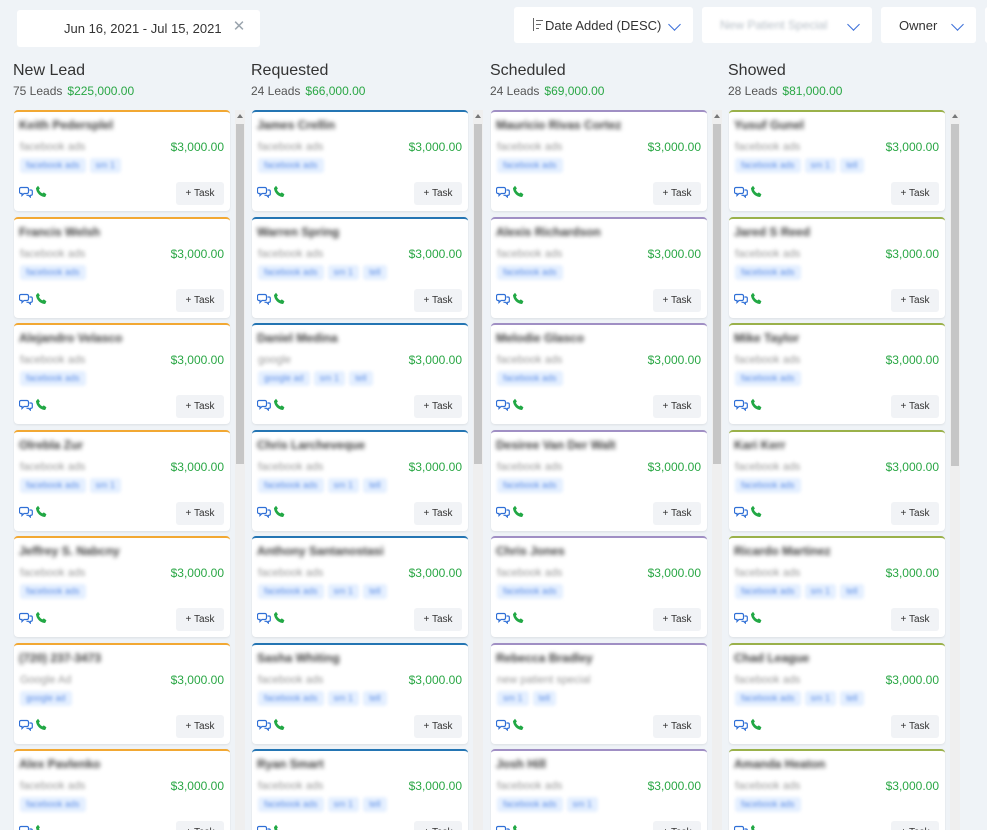 The image size is (987, 830). I want to click on lead-name: (720) 237-3473, so click(60, 658).